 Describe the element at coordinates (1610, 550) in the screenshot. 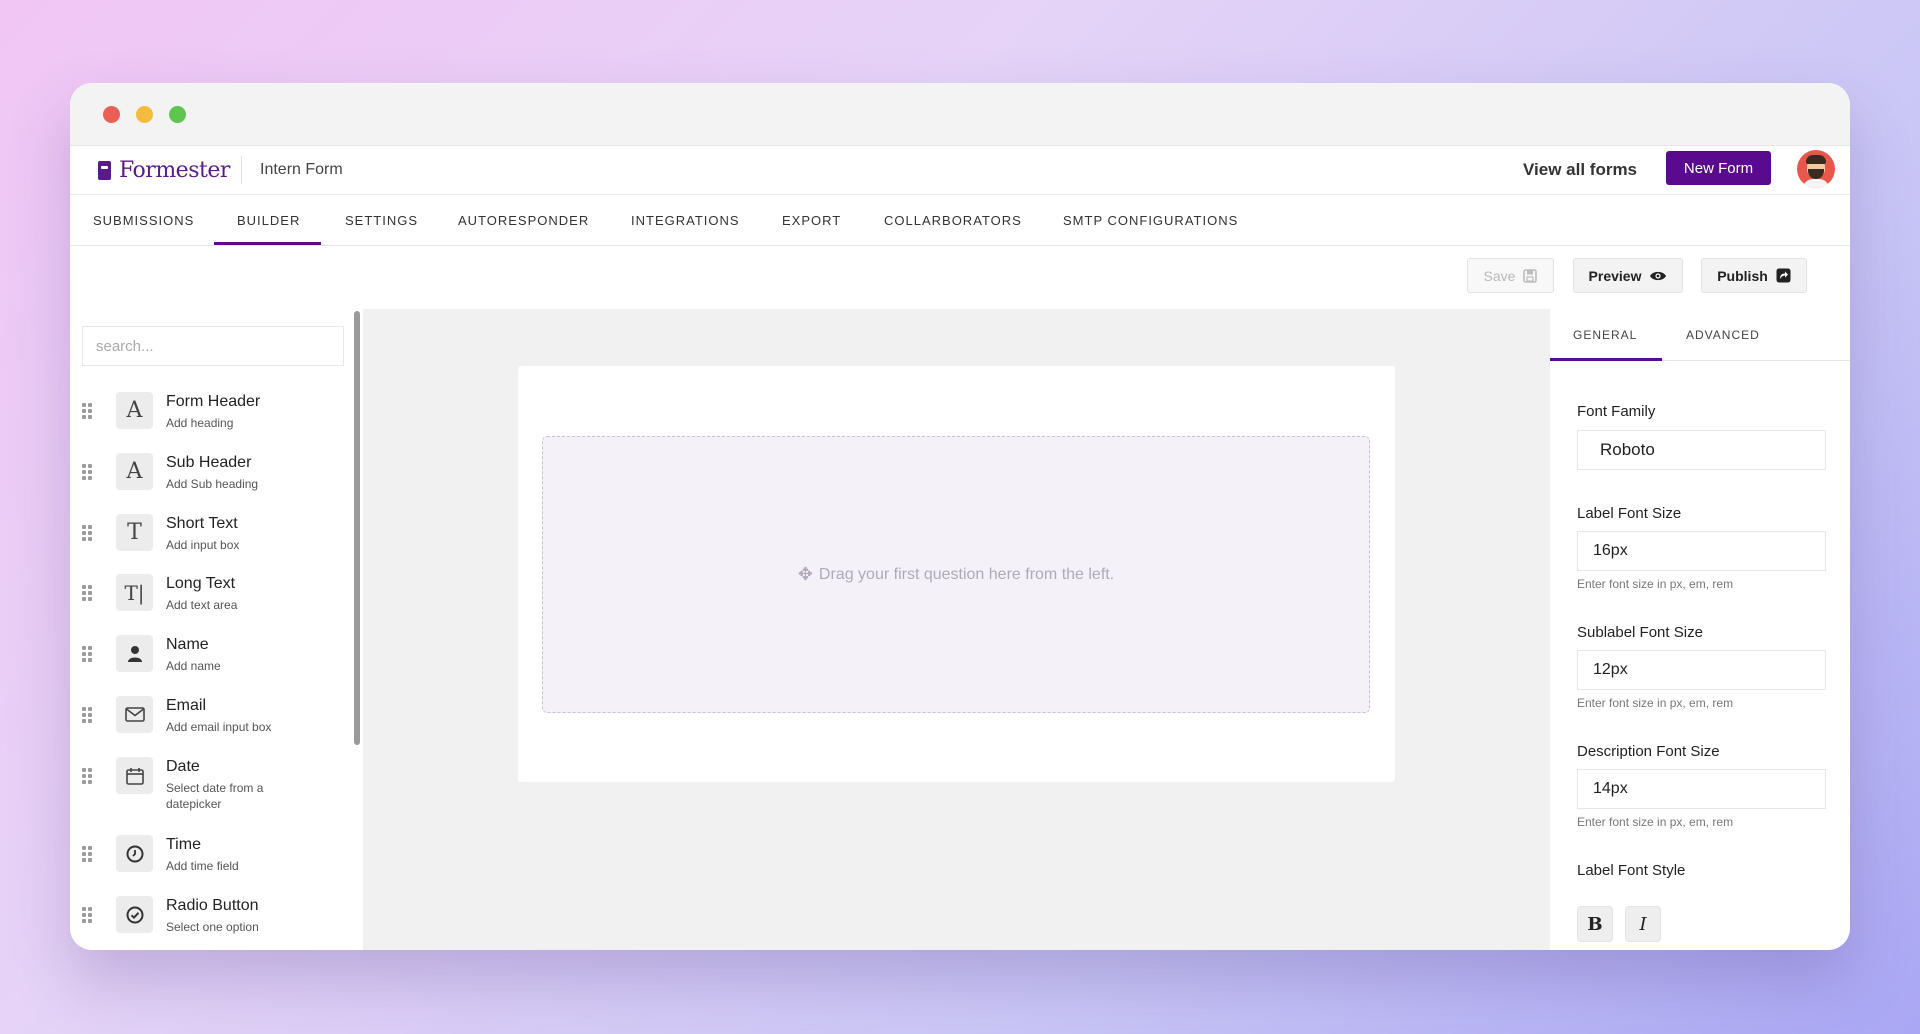

I see `label-font-size-value: 16px` at that location.